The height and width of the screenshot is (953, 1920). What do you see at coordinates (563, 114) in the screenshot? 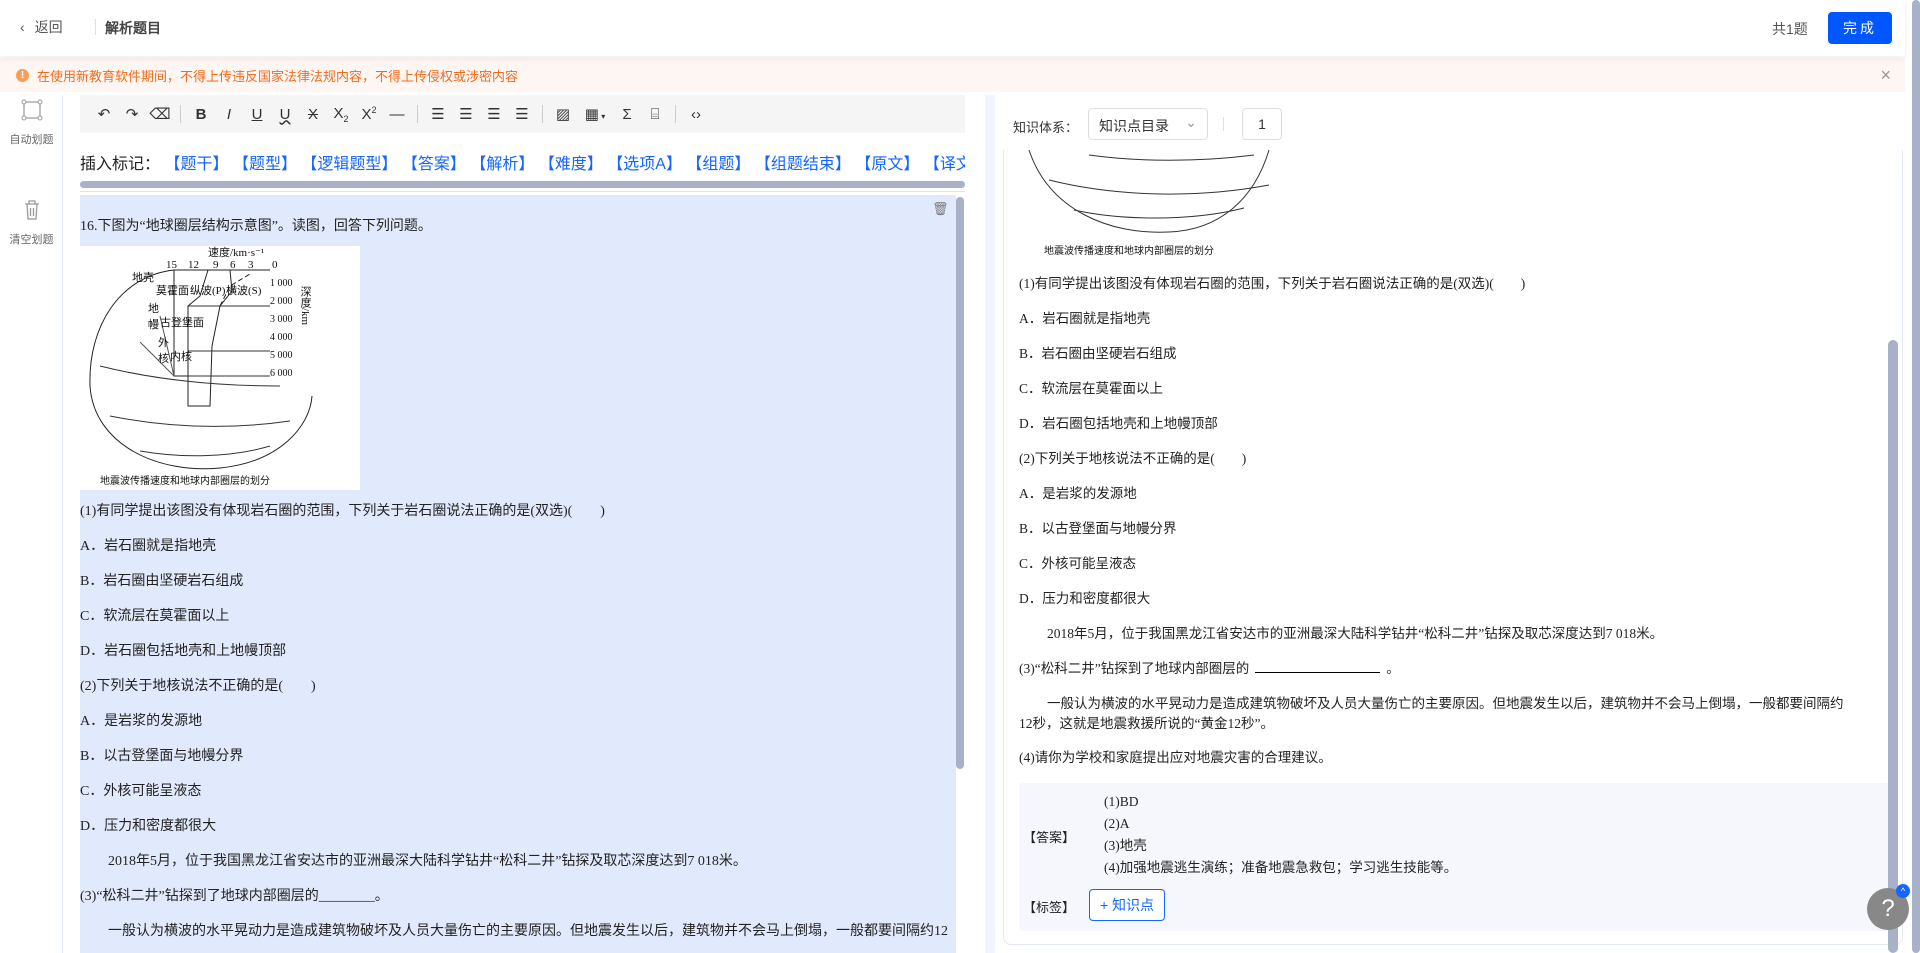
I see `image-icon: ▨` at bounding box center [563, 114].